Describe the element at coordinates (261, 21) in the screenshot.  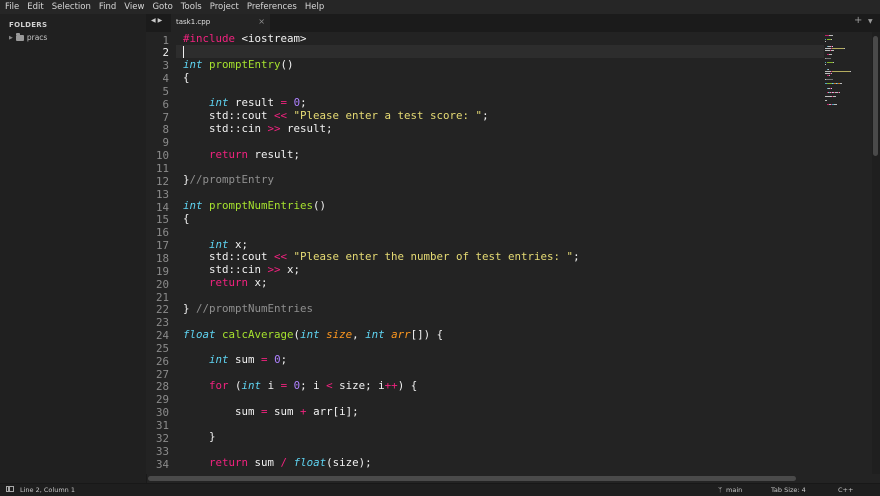
I see `close-icon: ×` at that location.